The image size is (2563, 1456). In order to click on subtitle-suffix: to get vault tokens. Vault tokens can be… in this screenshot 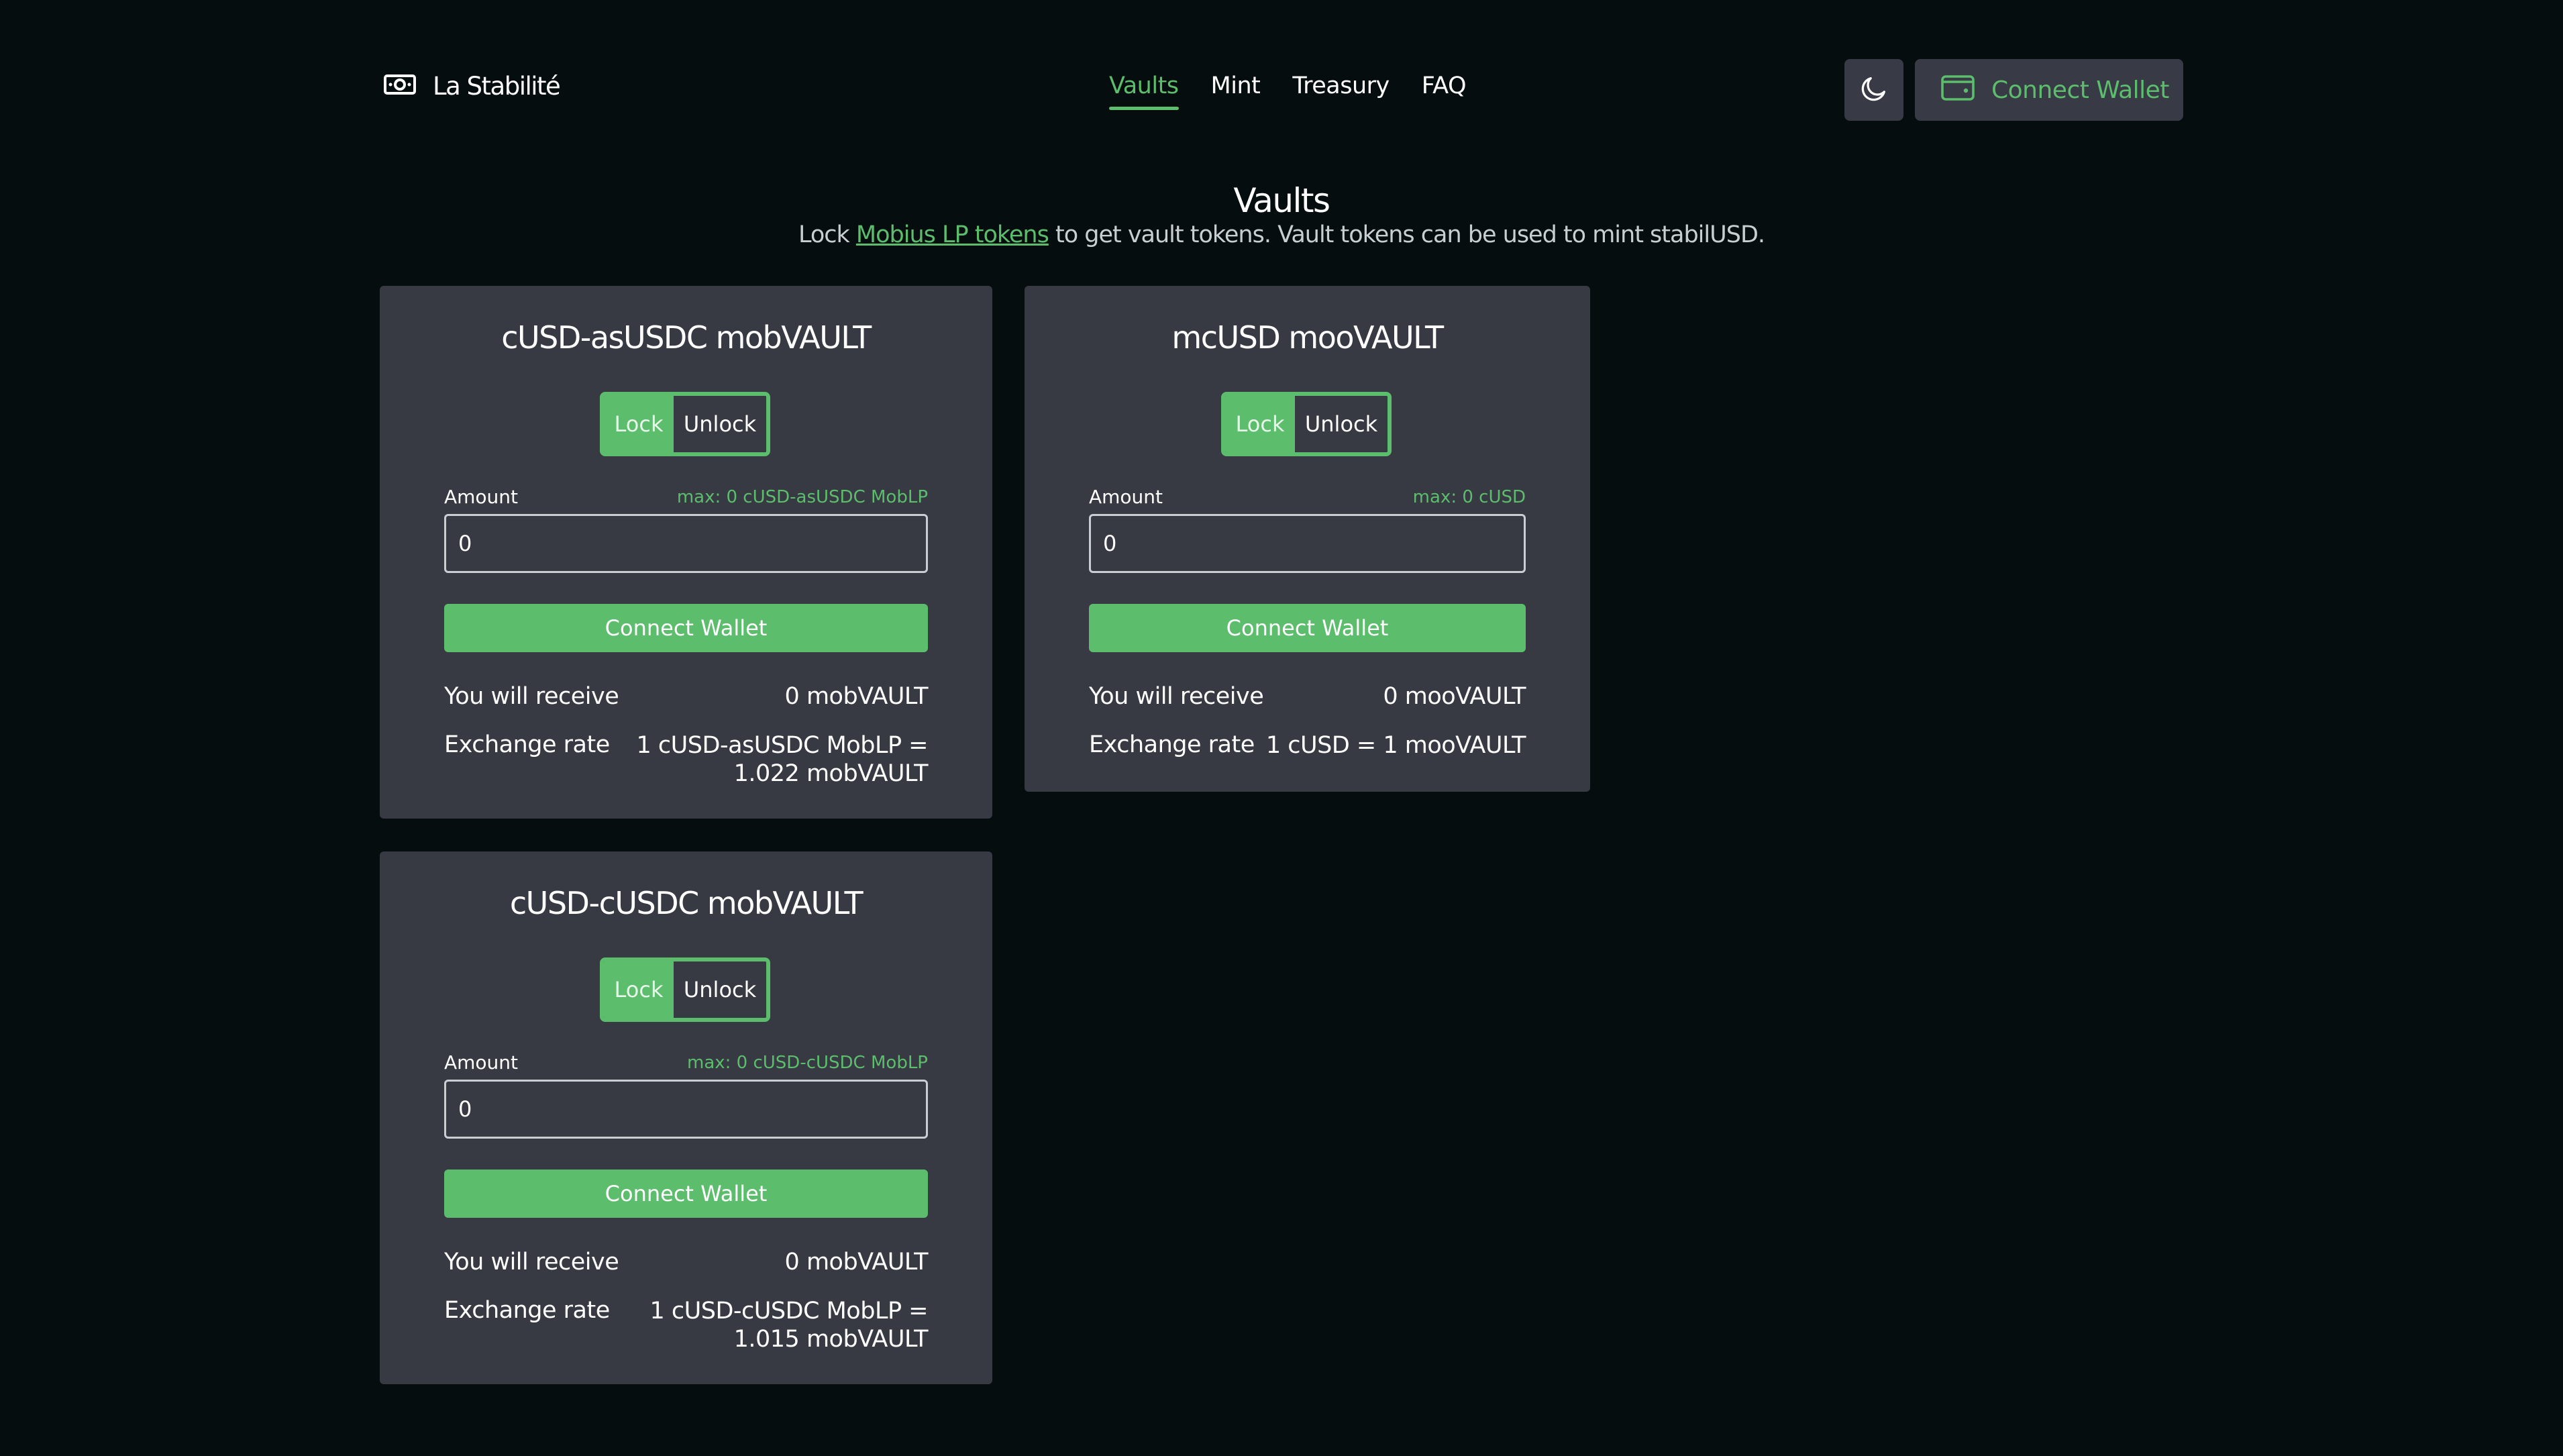, I will do `click(1407, 235)`.